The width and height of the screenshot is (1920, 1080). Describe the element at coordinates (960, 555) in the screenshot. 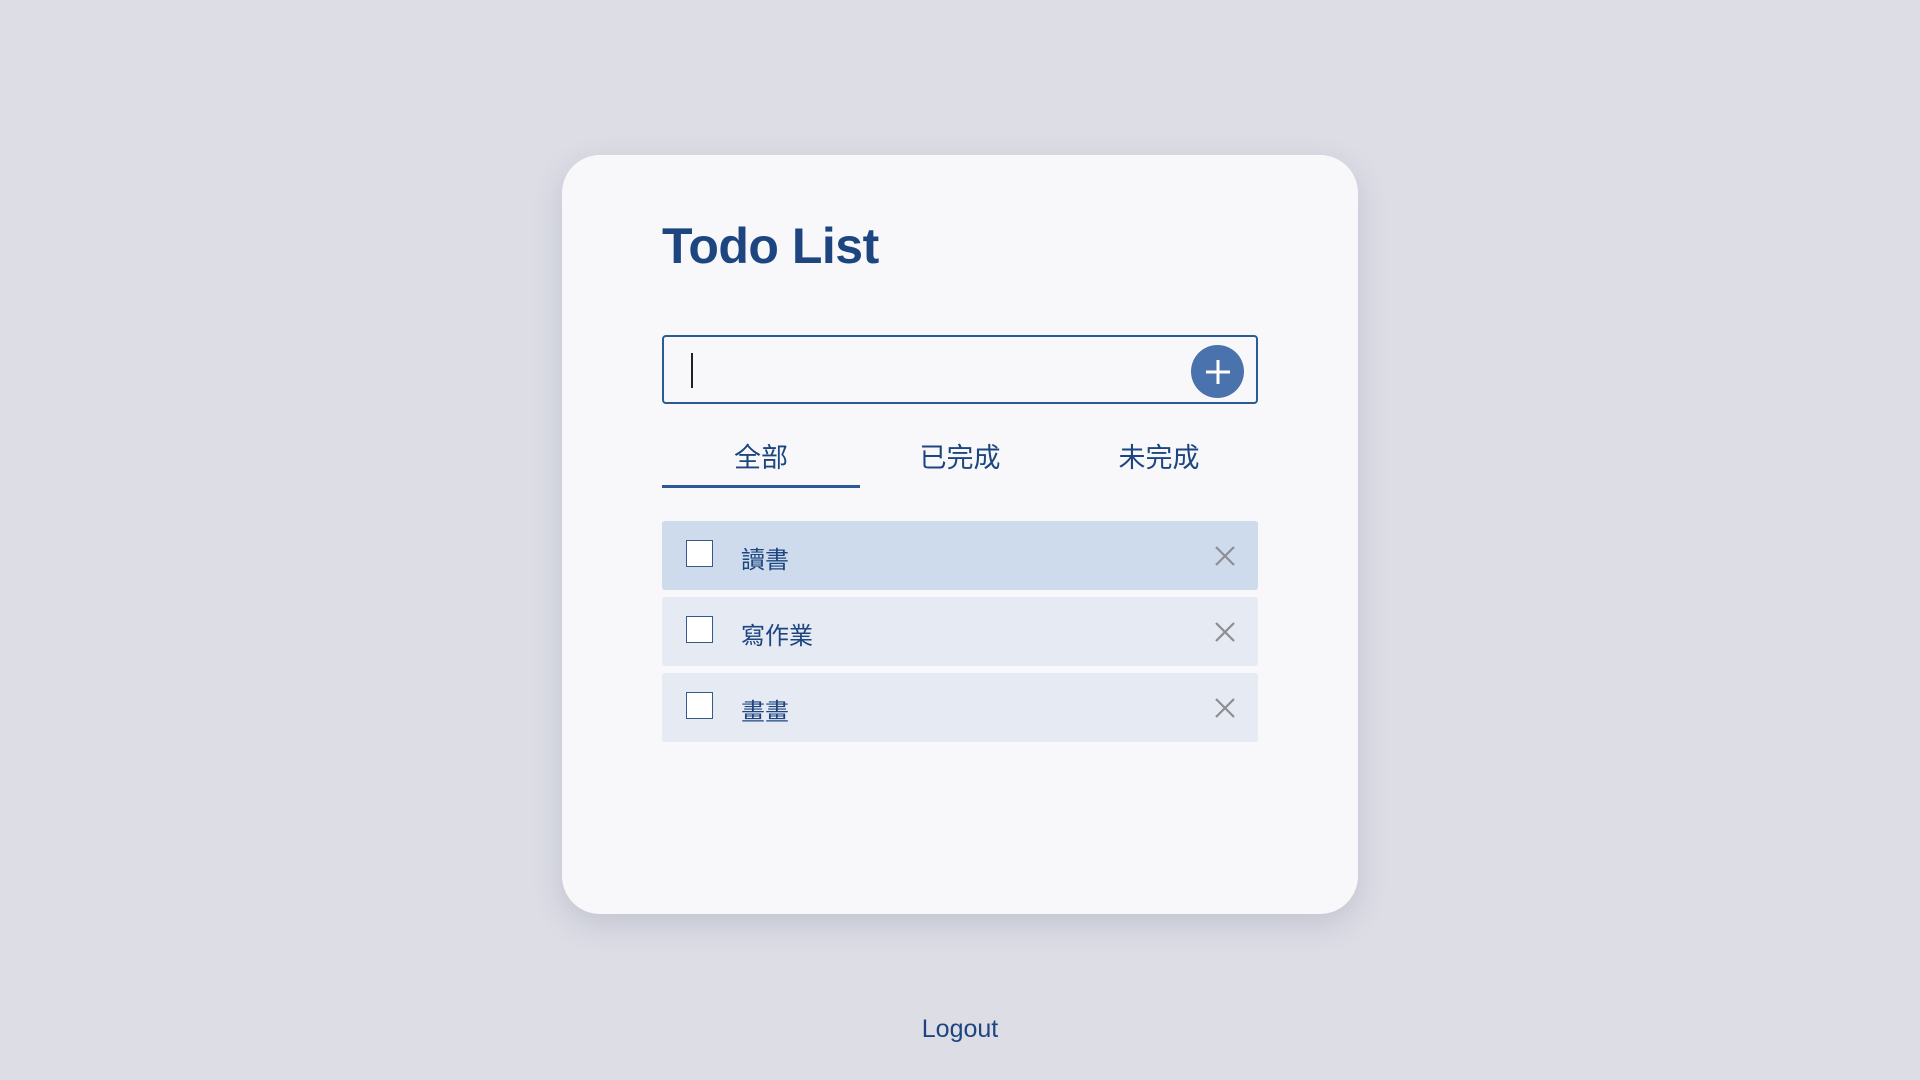

I see `todo-item: 讀書` at that location.